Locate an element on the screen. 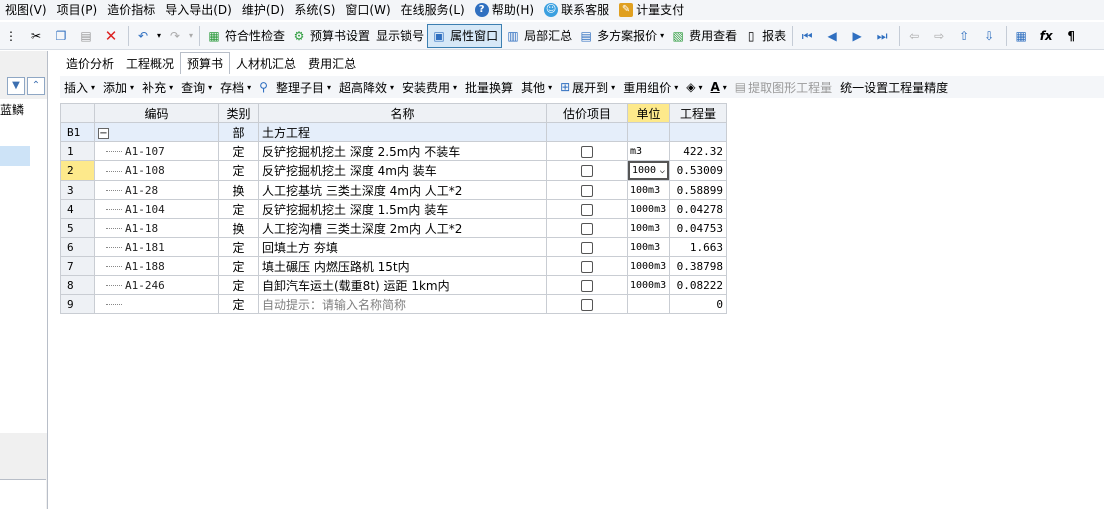 This screenshot has width=1104, height=509. paragraph-button: ¶ is located at coordinates (1072, 36).